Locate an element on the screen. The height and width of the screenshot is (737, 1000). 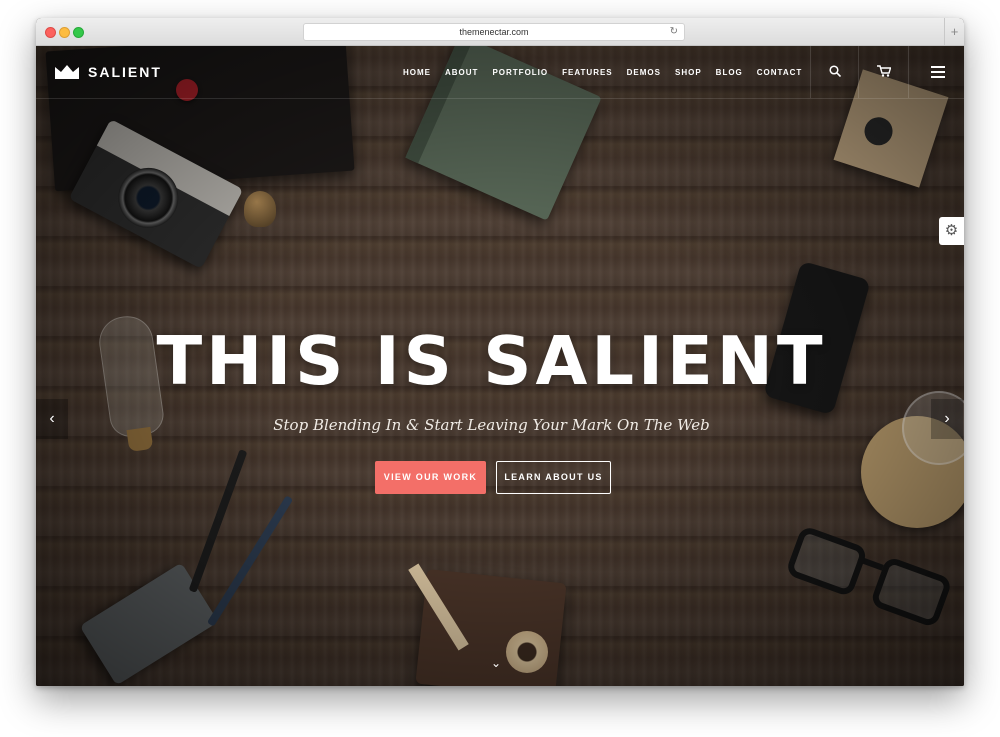
address-bar: themenectar.com ↻ is located at coordinates (494, 32).